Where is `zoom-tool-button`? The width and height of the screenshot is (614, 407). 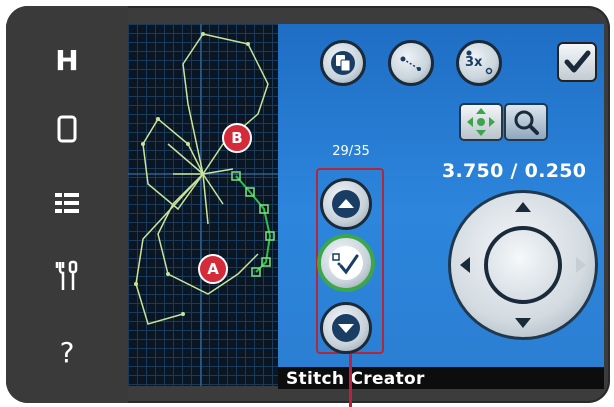 zoom-tool-button is located at coordinates (526, 122).